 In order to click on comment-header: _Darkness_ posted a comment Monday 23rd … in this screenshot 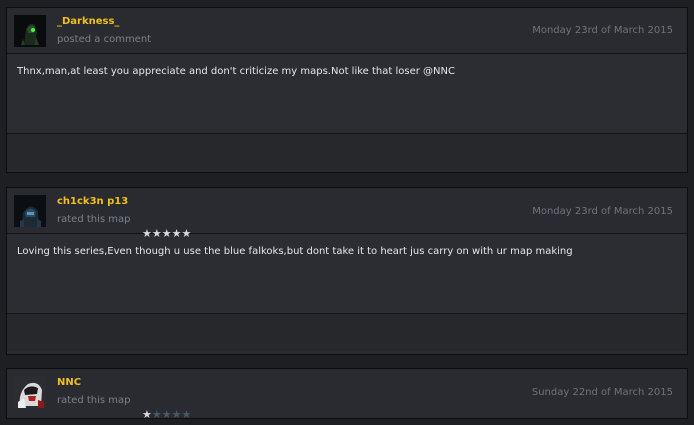, I will do `click(347, 31)`.